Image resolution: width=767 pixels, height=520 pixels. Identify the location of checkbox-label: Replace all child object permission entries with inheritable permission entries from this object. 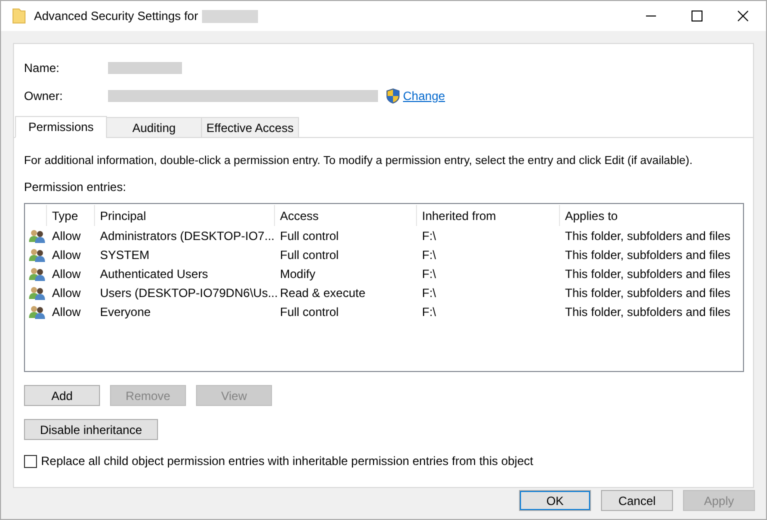
(287, 461).